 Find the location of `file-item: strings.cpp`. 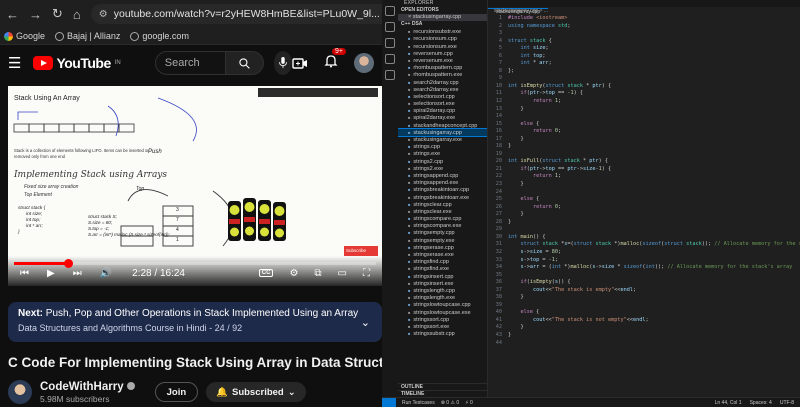

file-item: strings.cpp is located at coordinates (442, 146).